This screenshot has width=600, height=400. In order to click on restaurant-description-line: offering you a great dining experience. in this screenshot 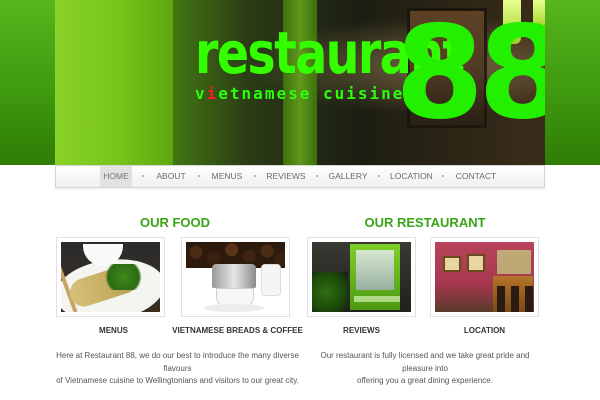, I will do `click(425, 380)`.